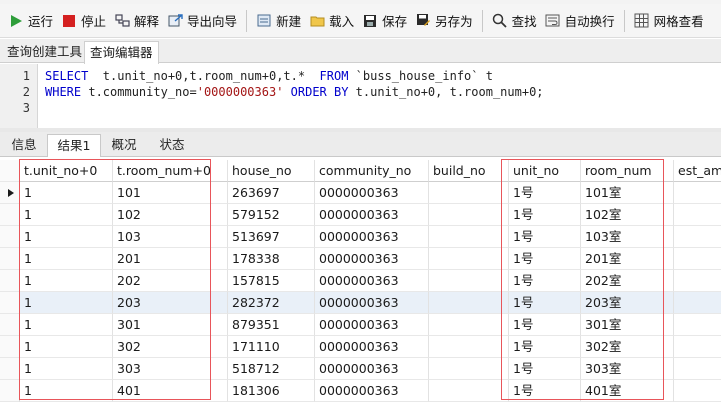 The width and height of the screenshot is (721, 405). Describe the element at coordinates (172, 145) in the screenshot. I see `tab-status: 状态` at that location.